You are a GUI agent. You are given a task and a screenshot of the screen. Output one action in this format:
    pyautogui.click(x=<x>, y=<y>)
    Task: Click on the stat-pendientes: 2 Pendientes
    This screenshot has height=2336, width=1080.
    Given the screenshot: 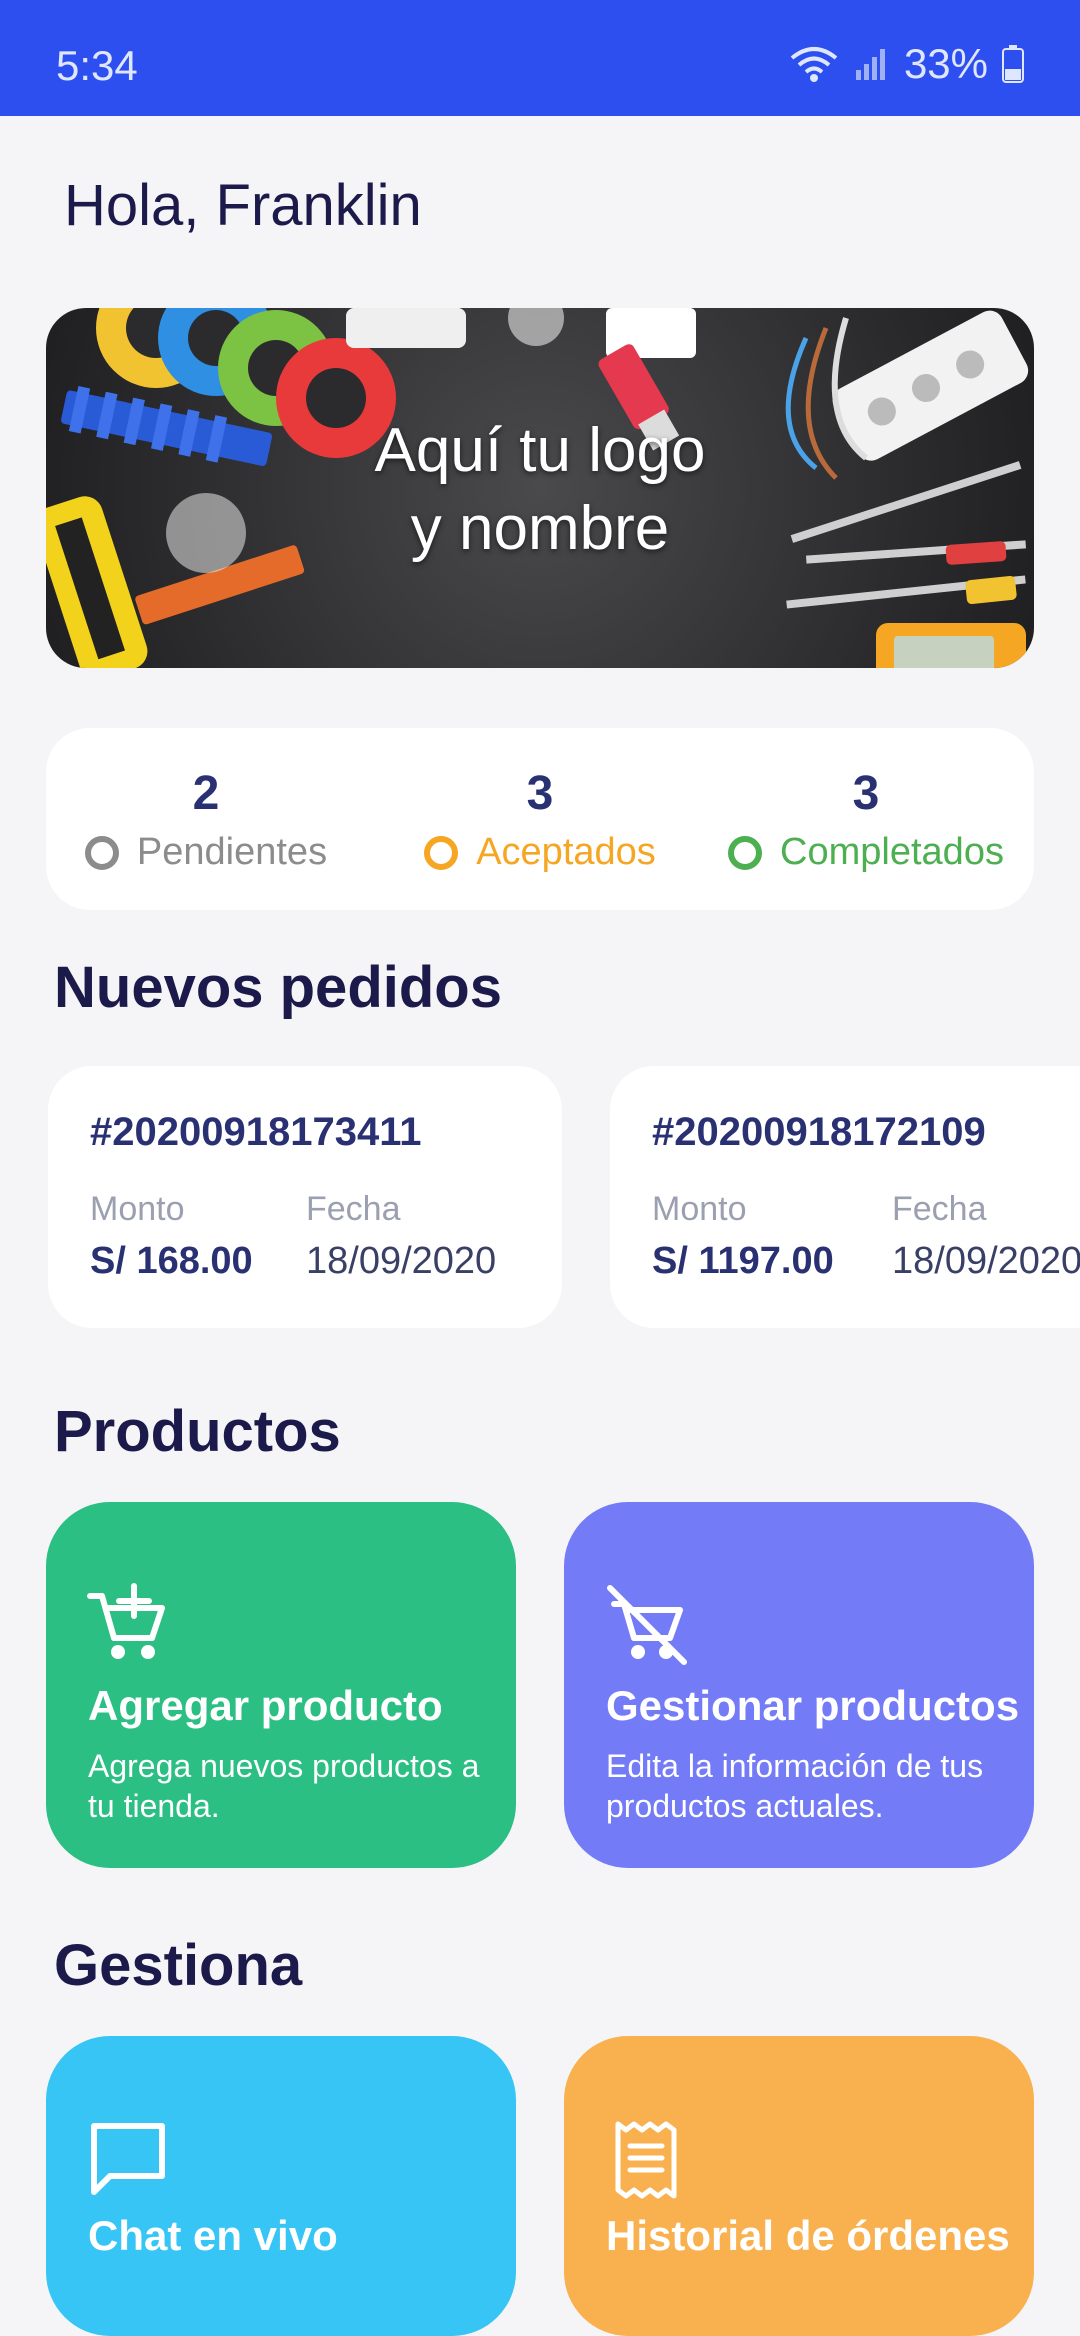 What is the action you would take?
    pyautogui.click(x=206, y=820)
    